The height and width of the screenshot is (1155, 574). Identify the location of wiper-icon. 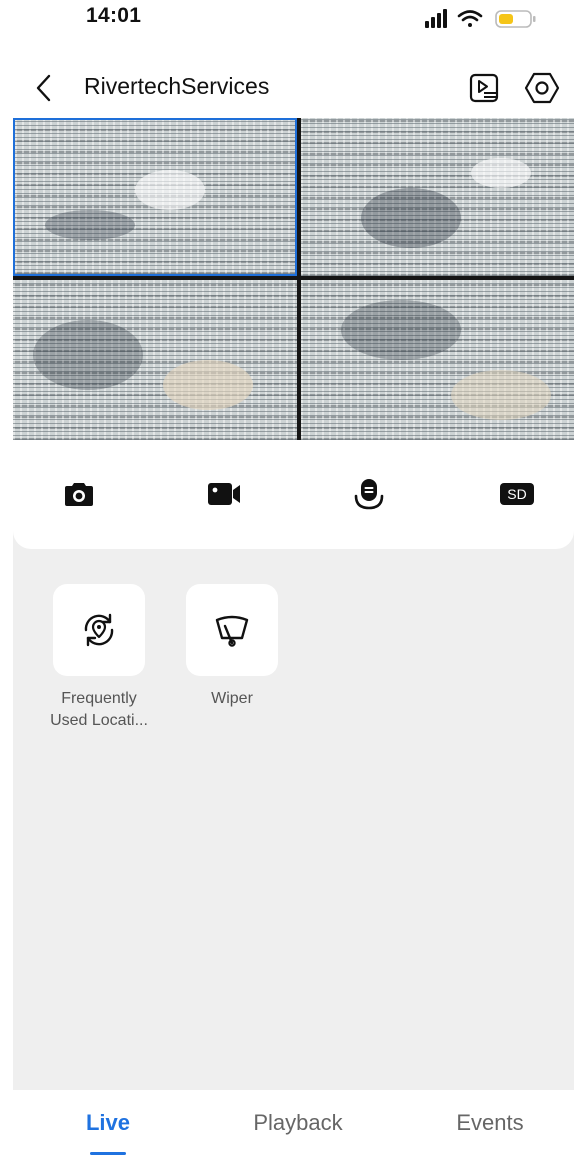
(232, 631).